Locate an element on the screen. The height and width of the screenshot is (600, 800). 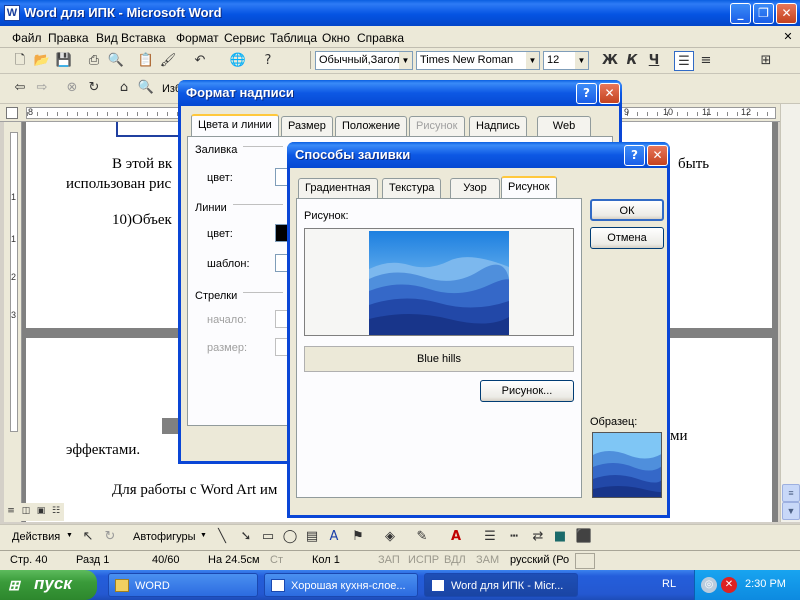
align-left-icon: ☰ is located at coordinates (684, 61).